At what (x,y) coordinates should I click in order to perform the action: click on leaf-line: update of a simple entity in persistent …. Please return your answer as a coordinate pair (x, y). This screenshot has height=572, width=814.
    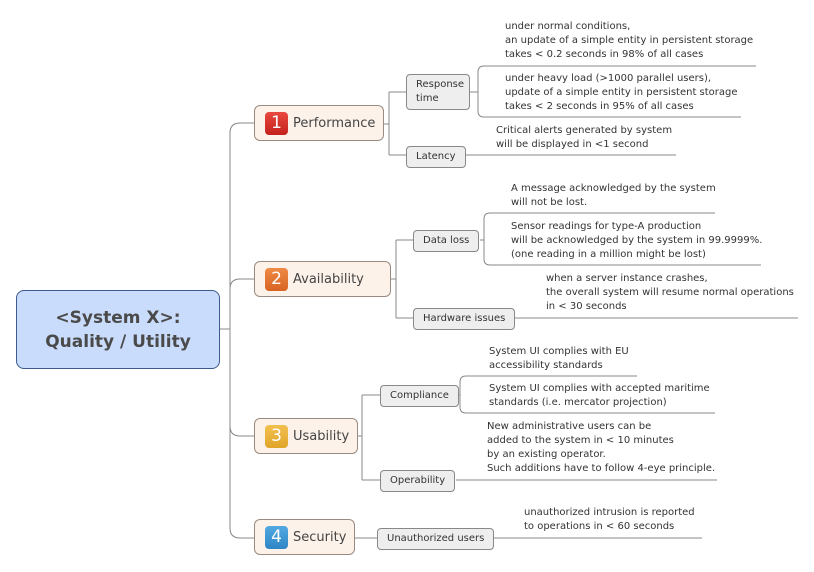
    Looking at the image, I should click on (621, 92).